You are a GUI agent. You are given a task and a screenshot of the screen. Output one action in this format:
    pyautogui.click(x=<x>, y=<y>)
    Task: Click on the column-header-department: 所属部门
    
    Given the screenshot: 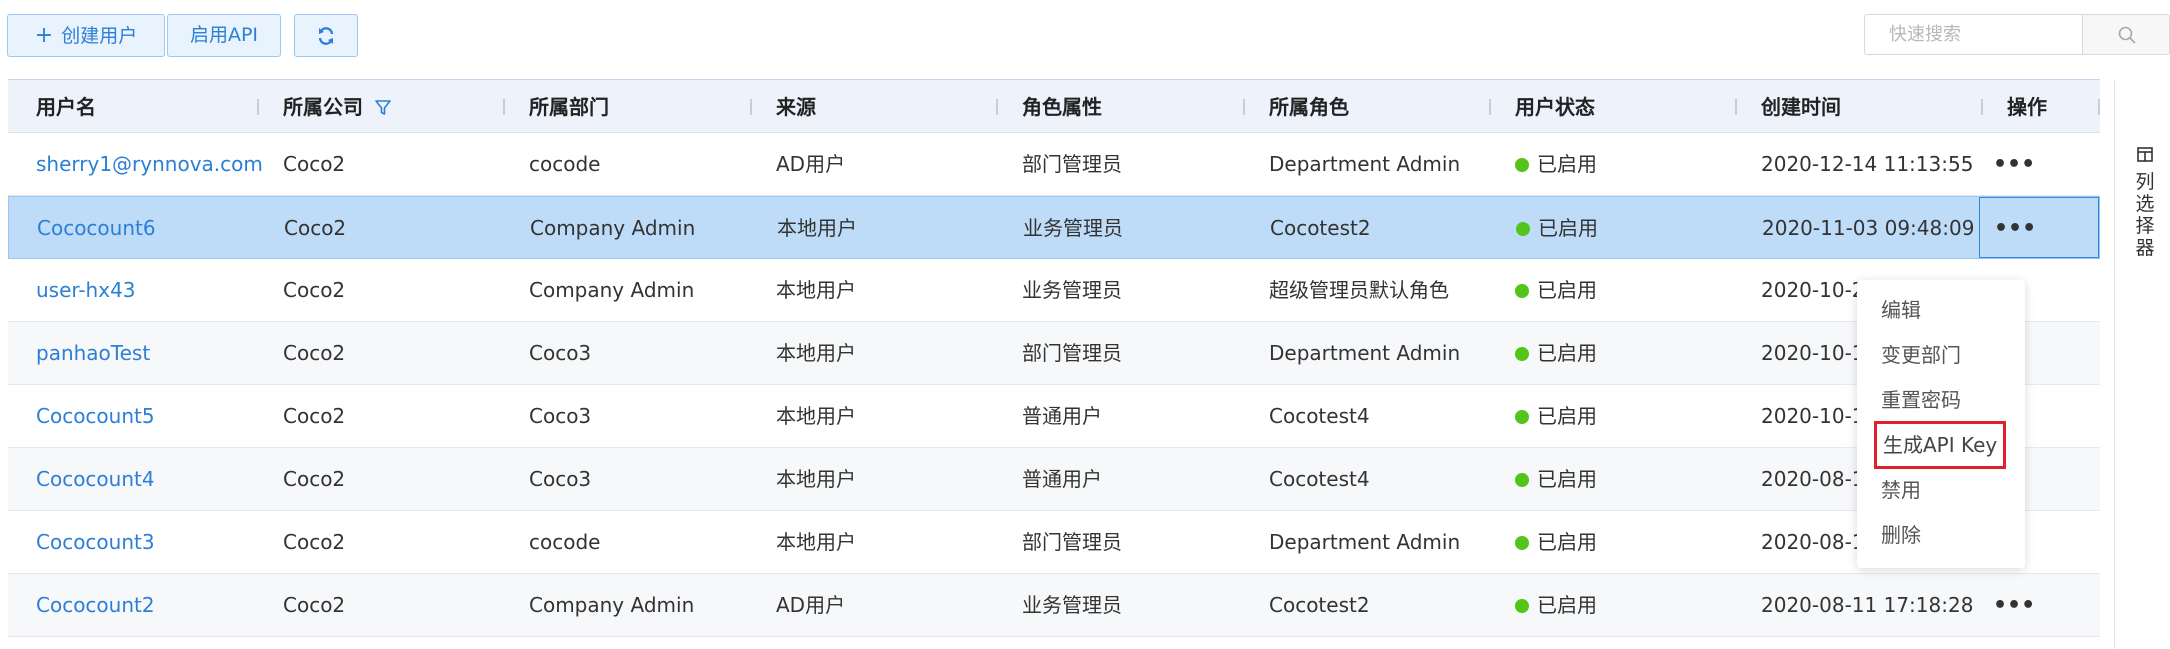 What is the action you would take?
    pyautogui.click(x=569, y=107)
    